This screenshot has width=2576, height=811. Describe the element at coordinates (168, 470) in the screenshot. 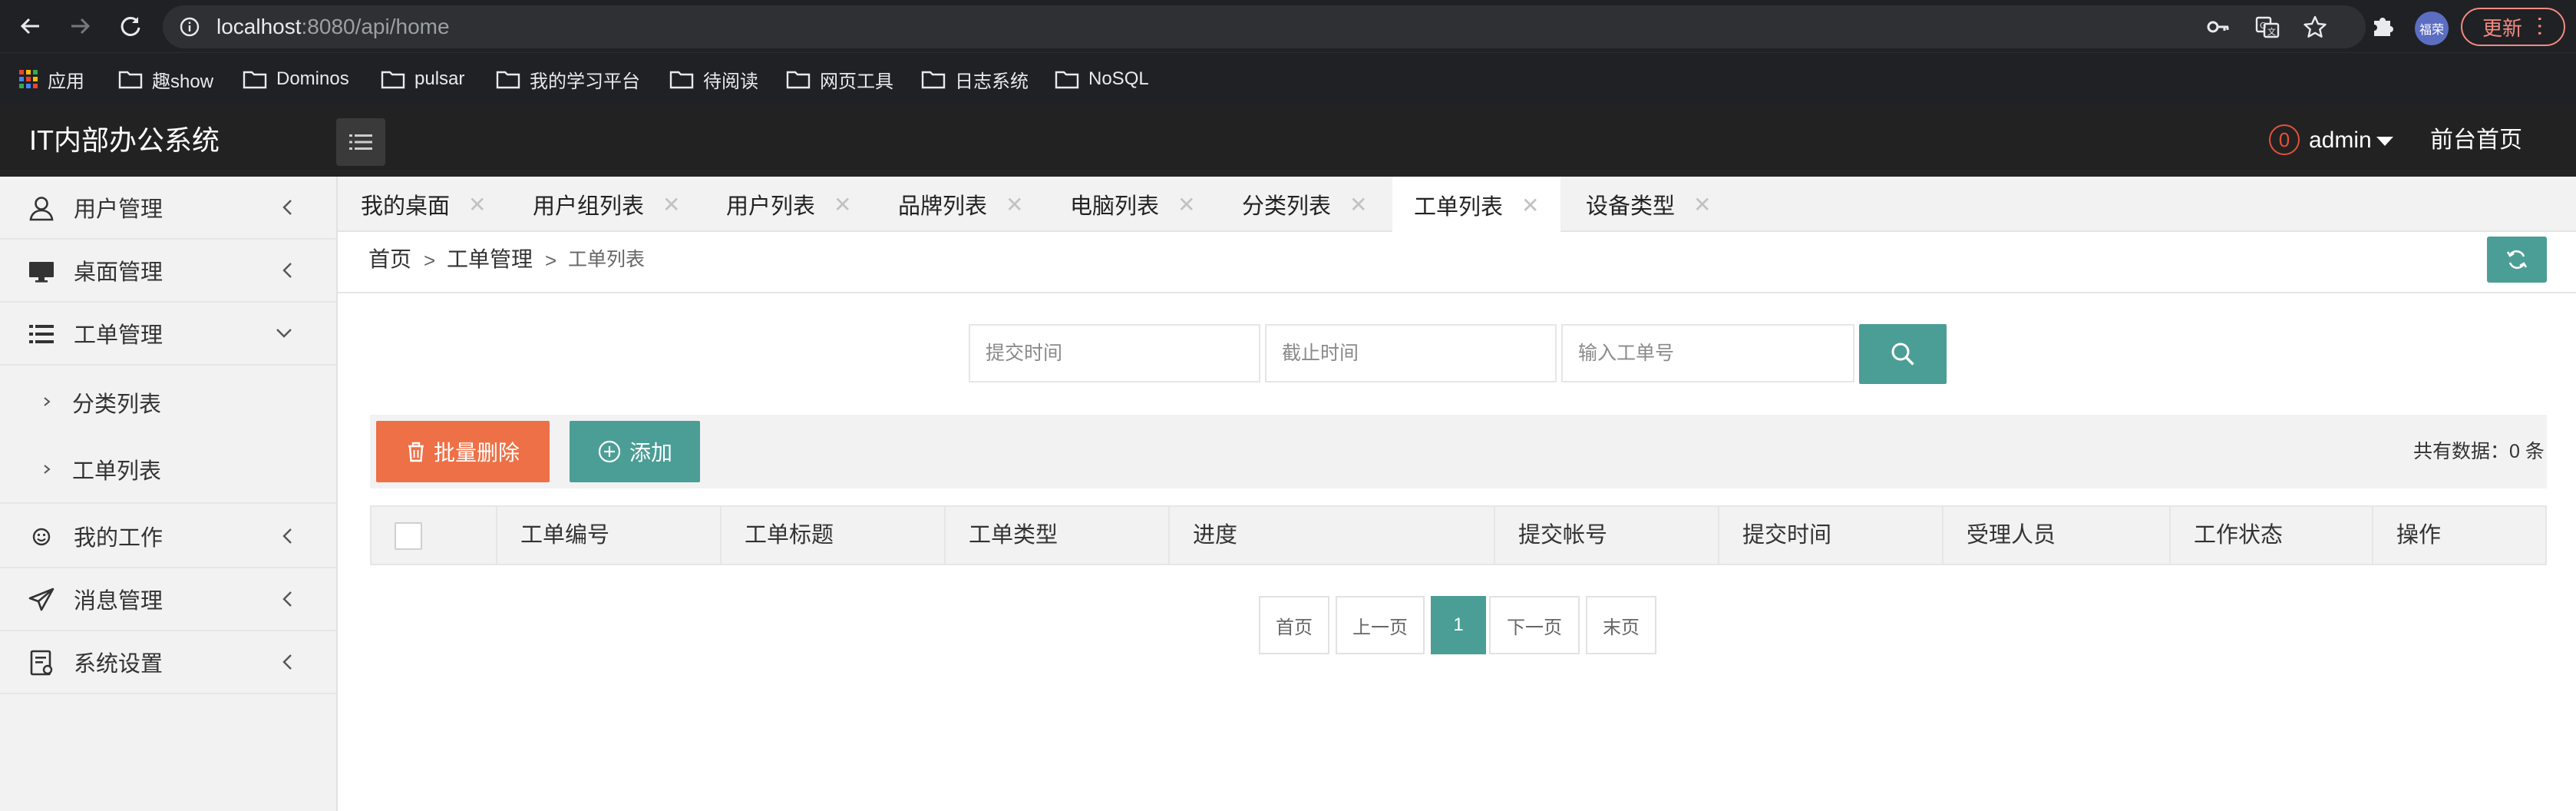

I see `sidebar-subitem-order-list: 工单列表` at that location.